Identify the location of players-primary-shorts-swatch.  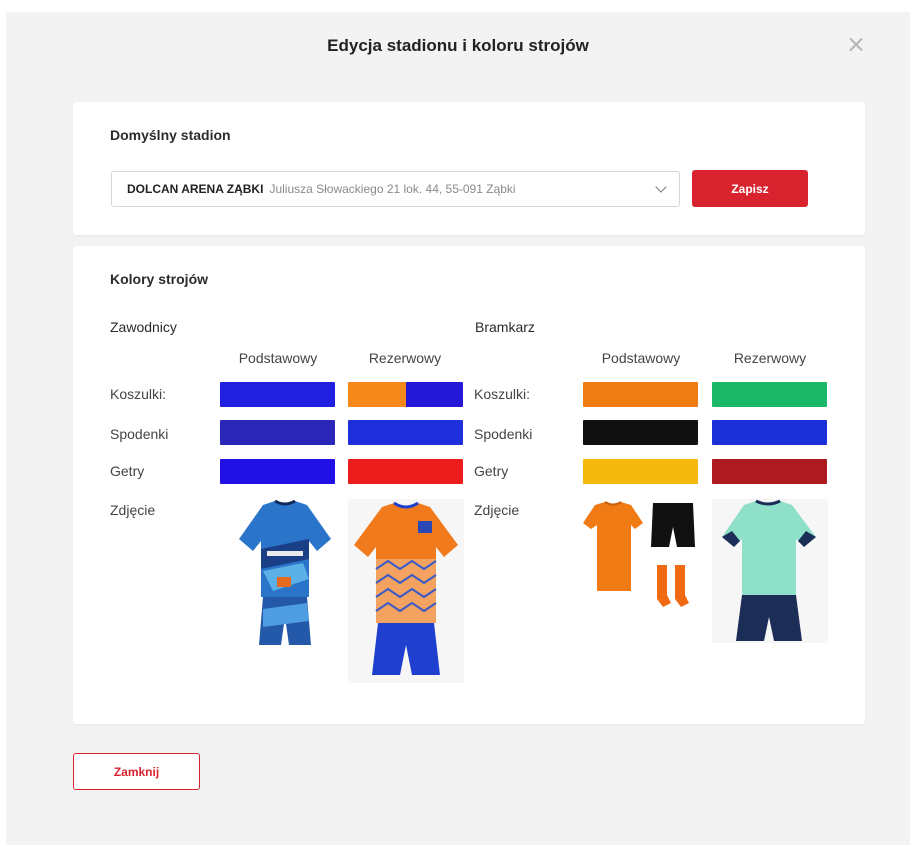
(277, 432).